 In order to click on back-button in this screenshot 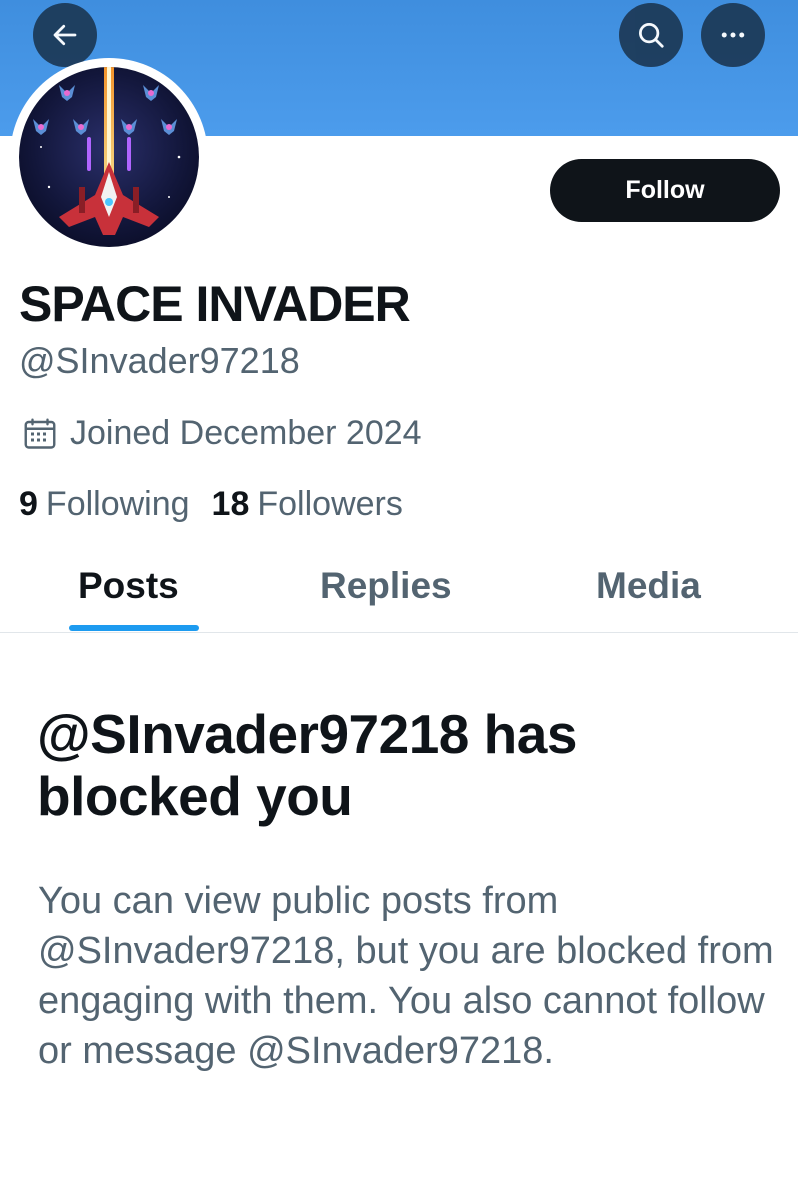, I will do `click(65, 35)`.